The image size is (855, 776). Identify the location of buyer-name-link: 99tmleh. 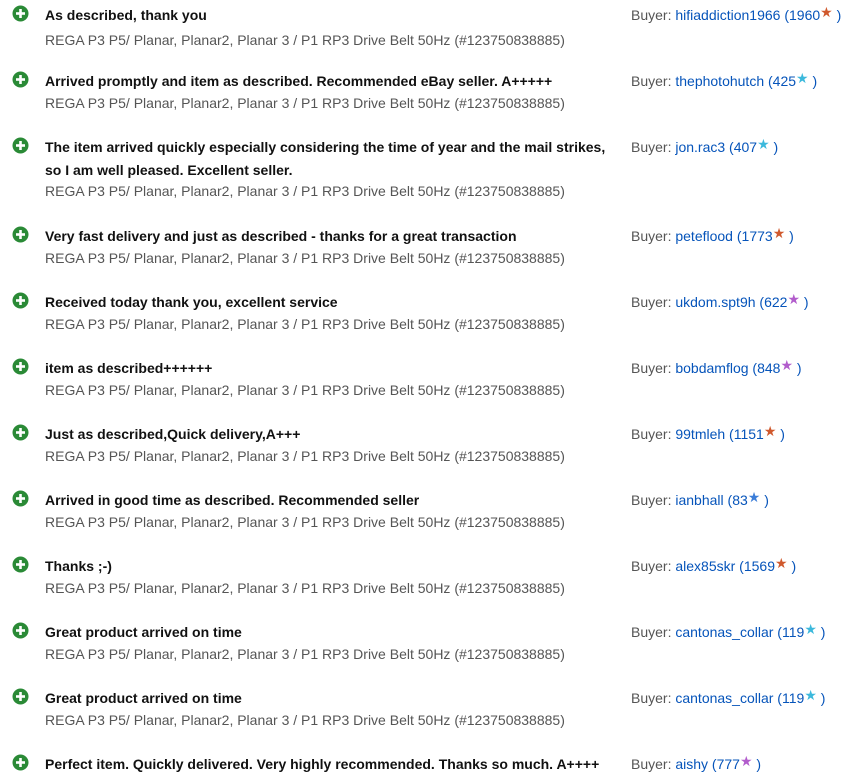
(700, 434).